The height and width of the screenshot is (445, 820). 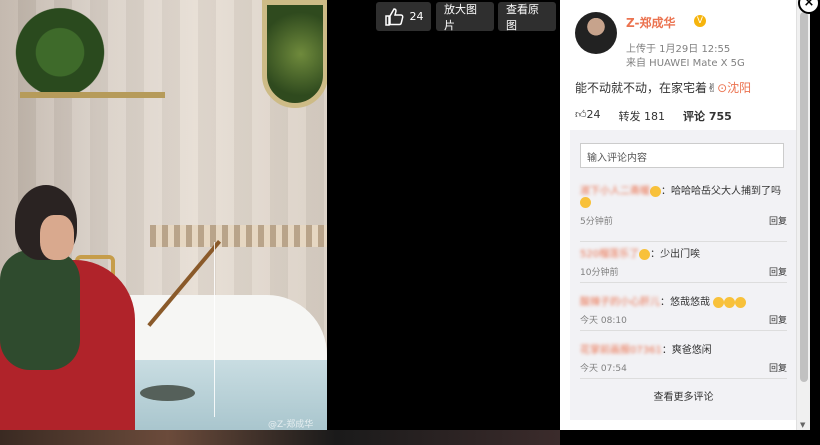 I want to click on comment-time: 今天 08:10, so click(x=603, y=321).